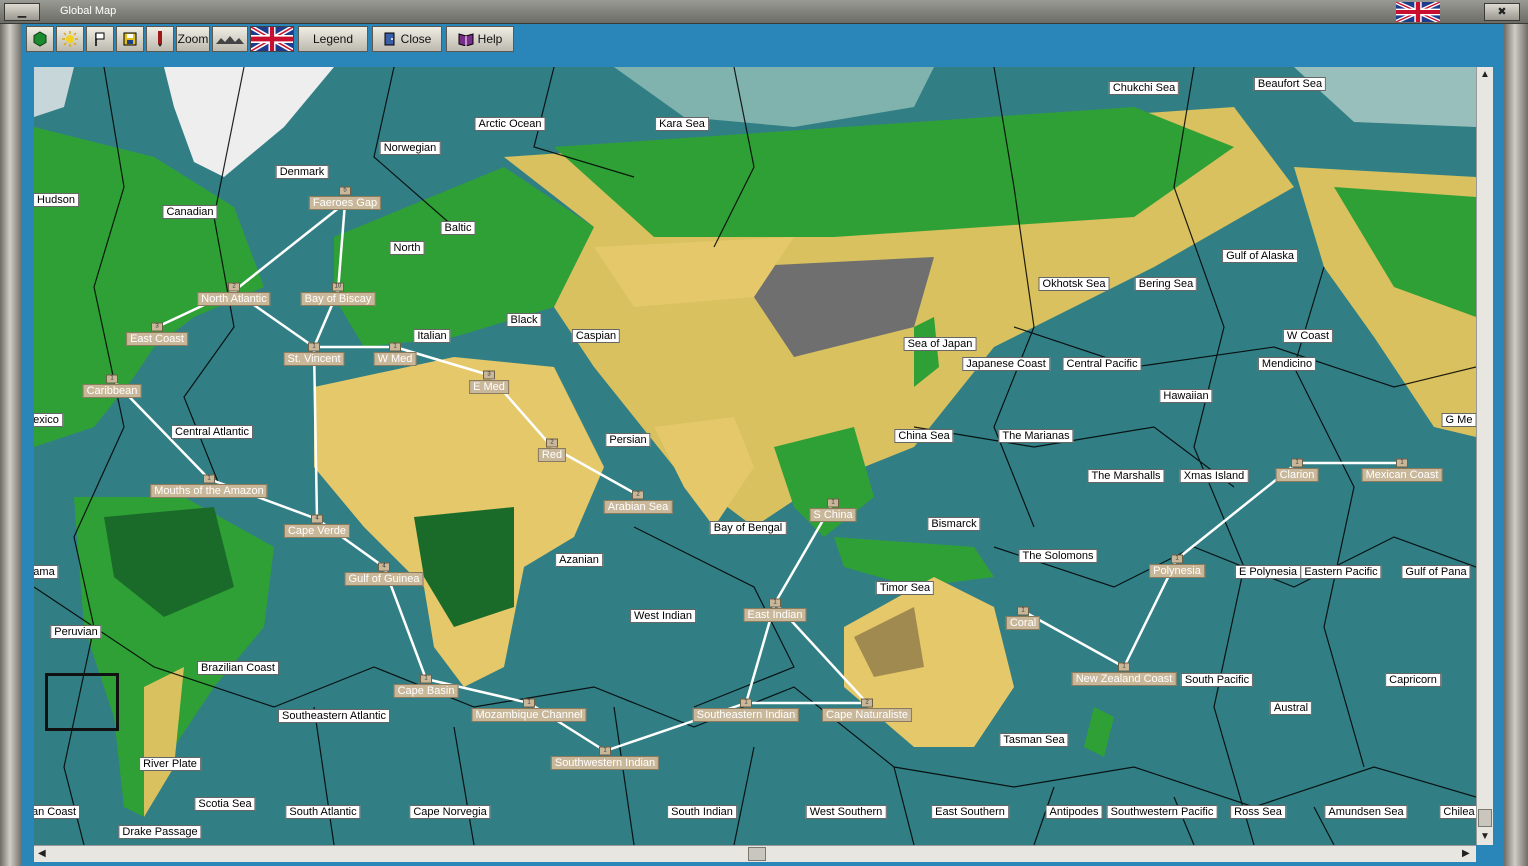  Describe the element at coordinates (1366, 812) in the screenshot. I see `sea-zone-label: Amundsen Sea` at that location.